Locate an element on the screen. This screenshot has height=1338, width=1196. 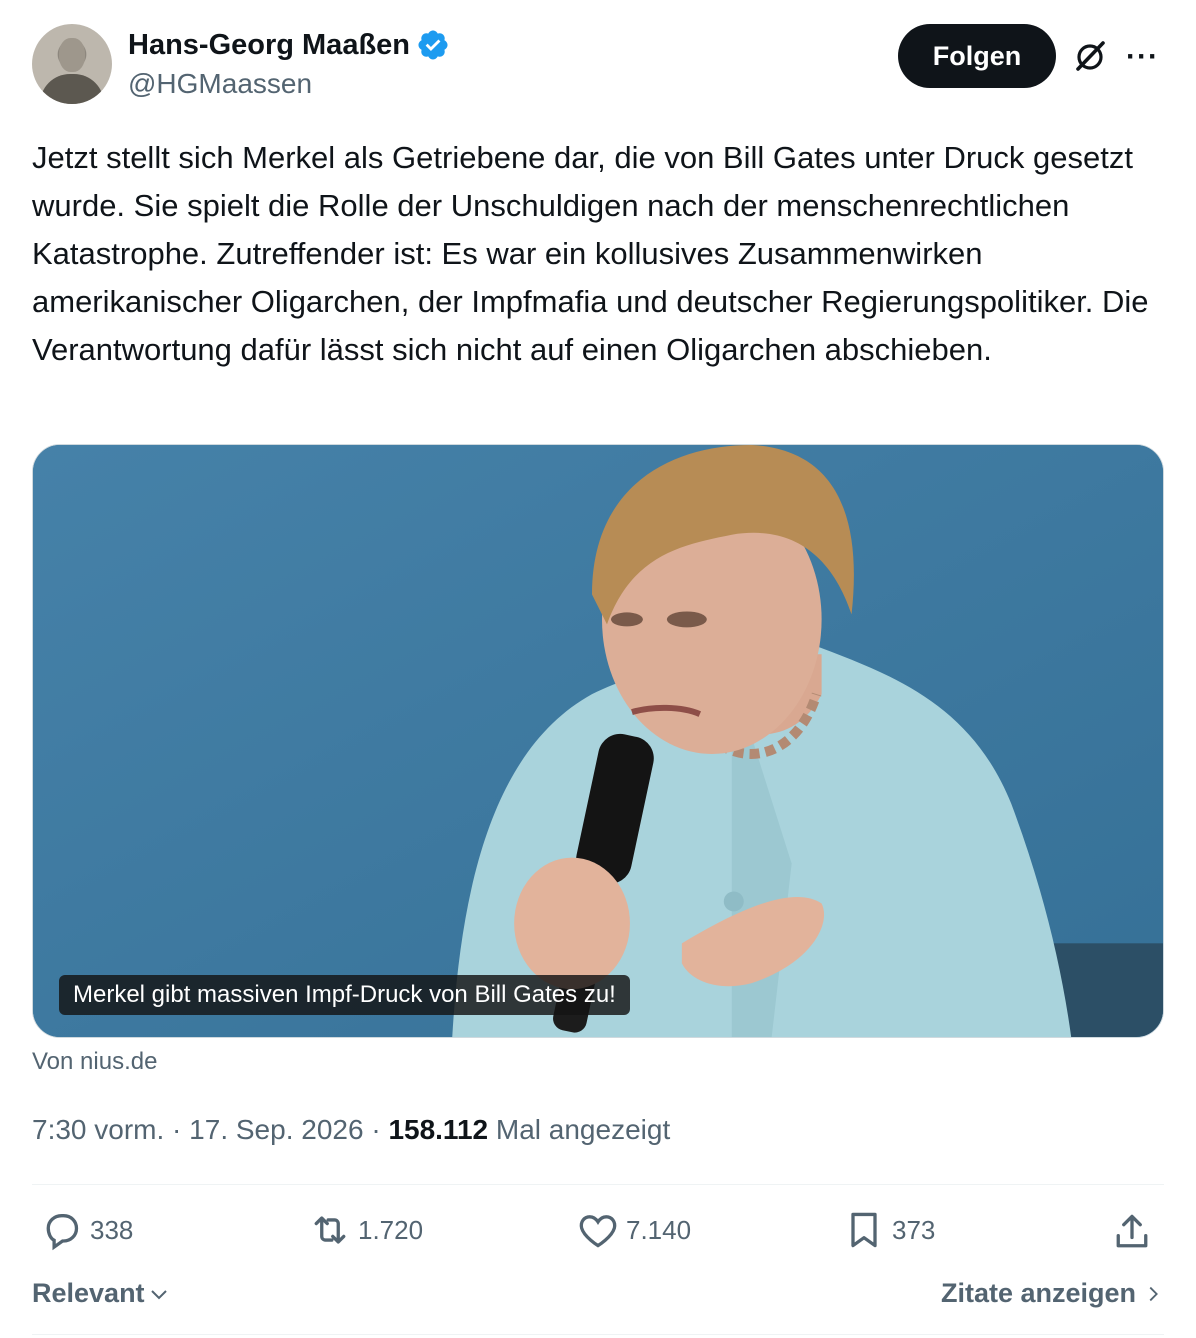
avatar is located at coordinates (72, 64).